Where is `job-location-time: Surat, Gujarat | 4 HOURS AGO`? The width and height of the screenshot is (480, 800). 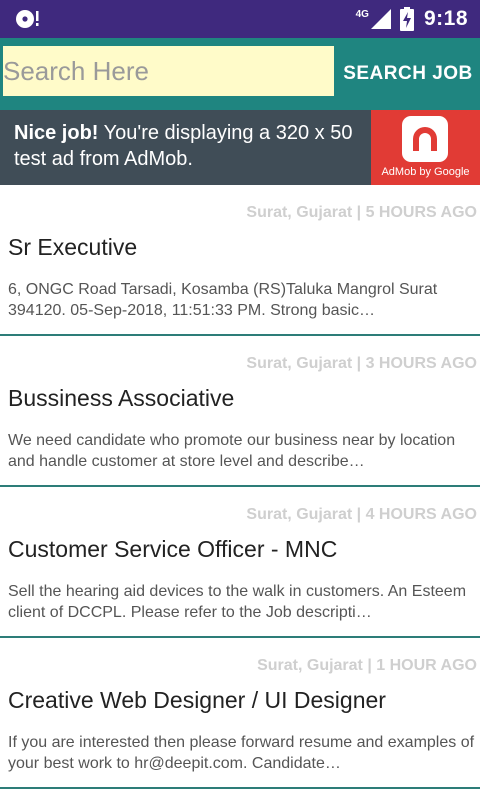
job-location-time: Surat, Gujarat | 4 HOURS AGO is located at coordinates (361, 514).